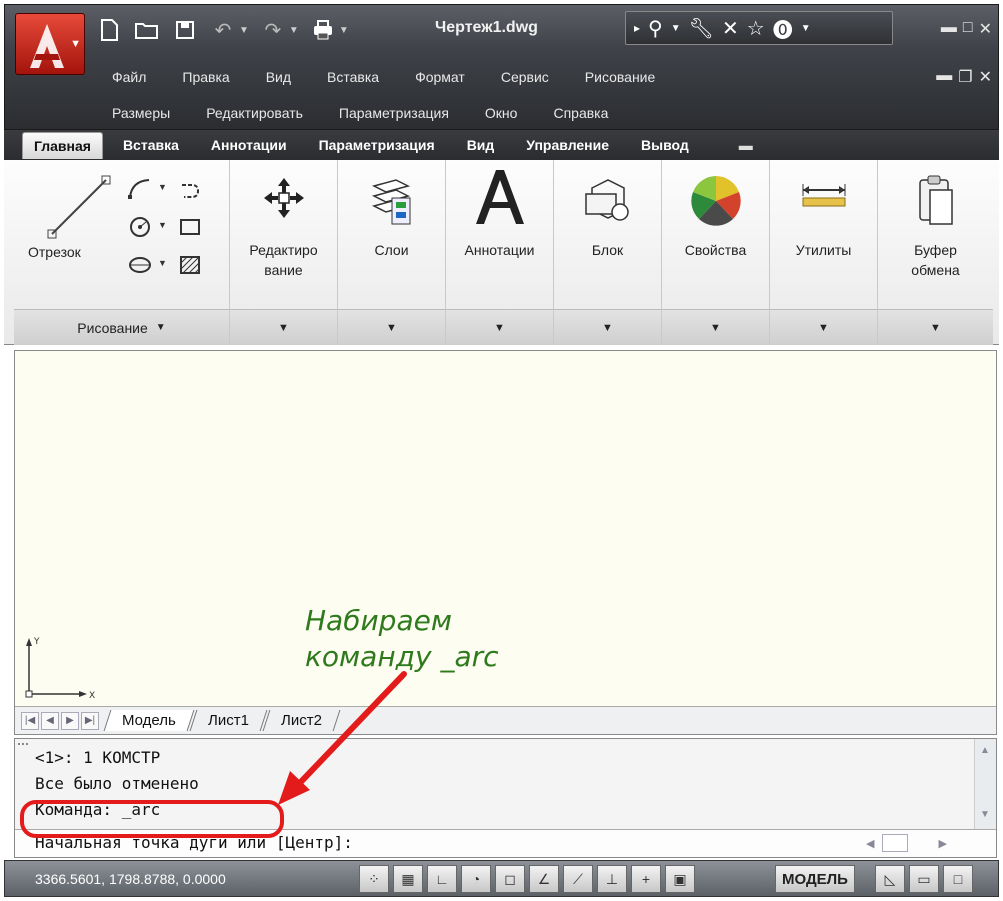 The width and height of the screenshot is (1003, 901). I want to click on polar-tracking-icon: ◔, so click(476, 879).